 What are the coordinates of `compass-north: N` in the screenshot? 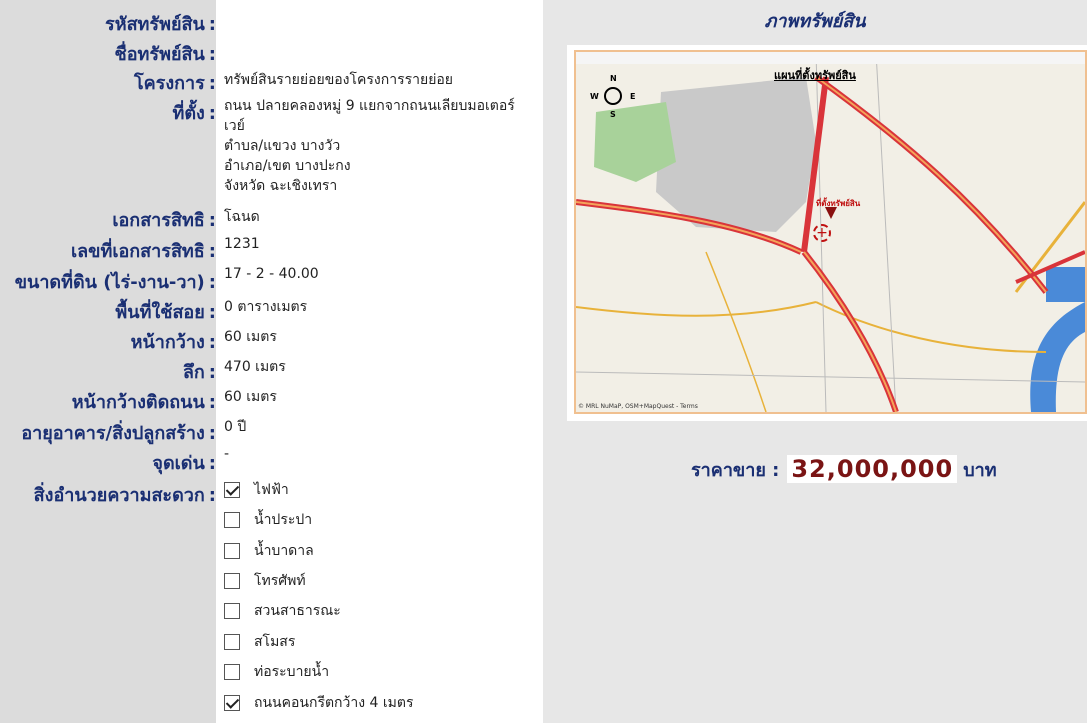 It's located at (613, 78).